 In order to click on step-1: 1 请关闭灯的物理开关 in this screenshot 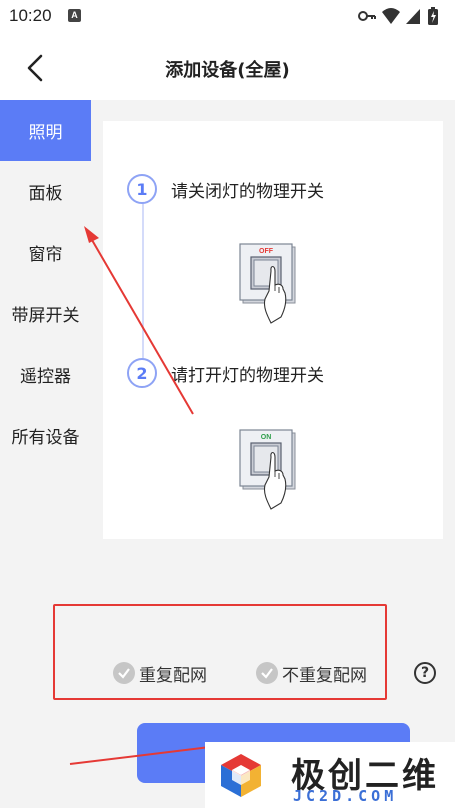, I will do `click(225, 189)`.